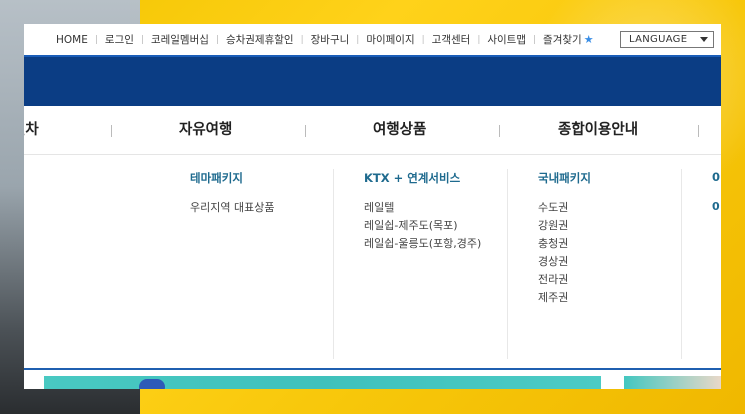  I want to click on nav-mypage: 마이페이지, so click(390, 39).